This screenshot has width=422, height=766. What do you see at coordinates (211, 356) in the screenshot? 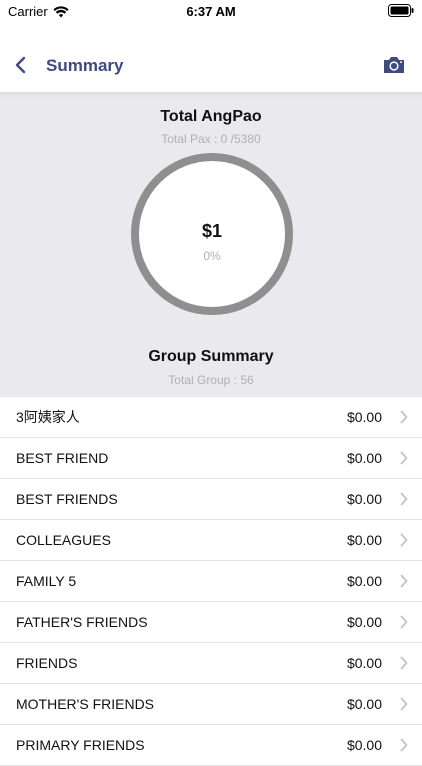
I see `group-summary-title: Group Summary` at bounding box center [211, 356].